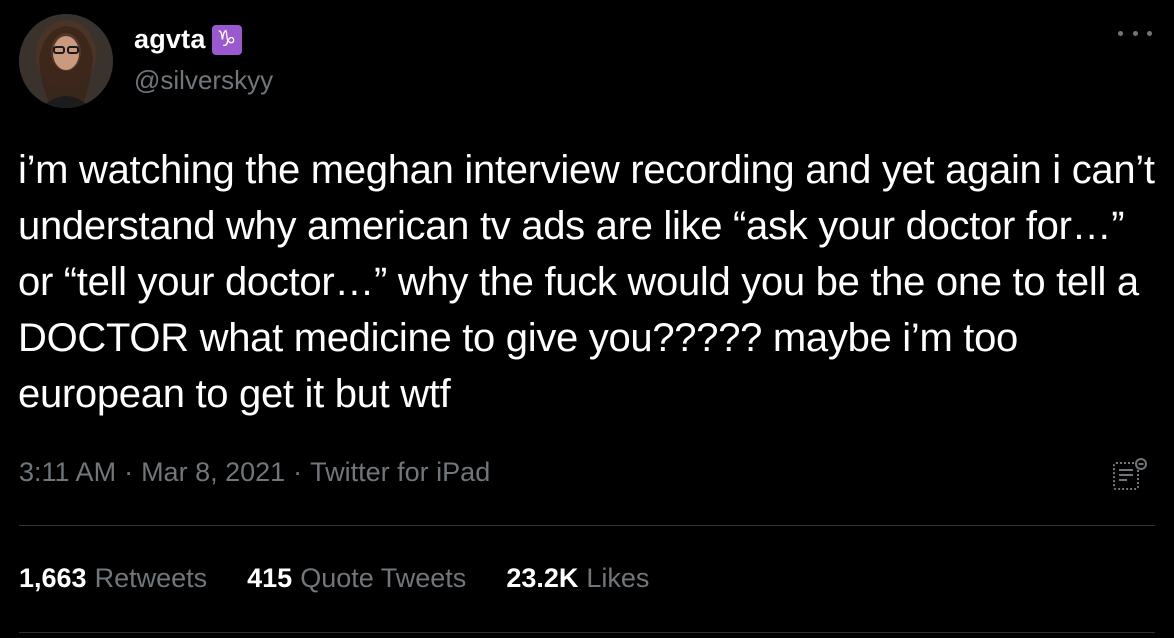 Image resolution: width=1174 pixels, height=638 pixels. I want to click on likes-stat: 23.2K Likes, so click(577, 578).